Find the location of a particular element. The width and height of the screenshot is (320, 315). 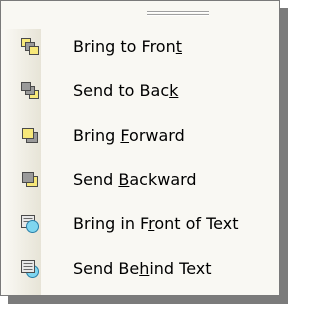

menu-item-label: Send to Back is located at coordinates (126, 90).